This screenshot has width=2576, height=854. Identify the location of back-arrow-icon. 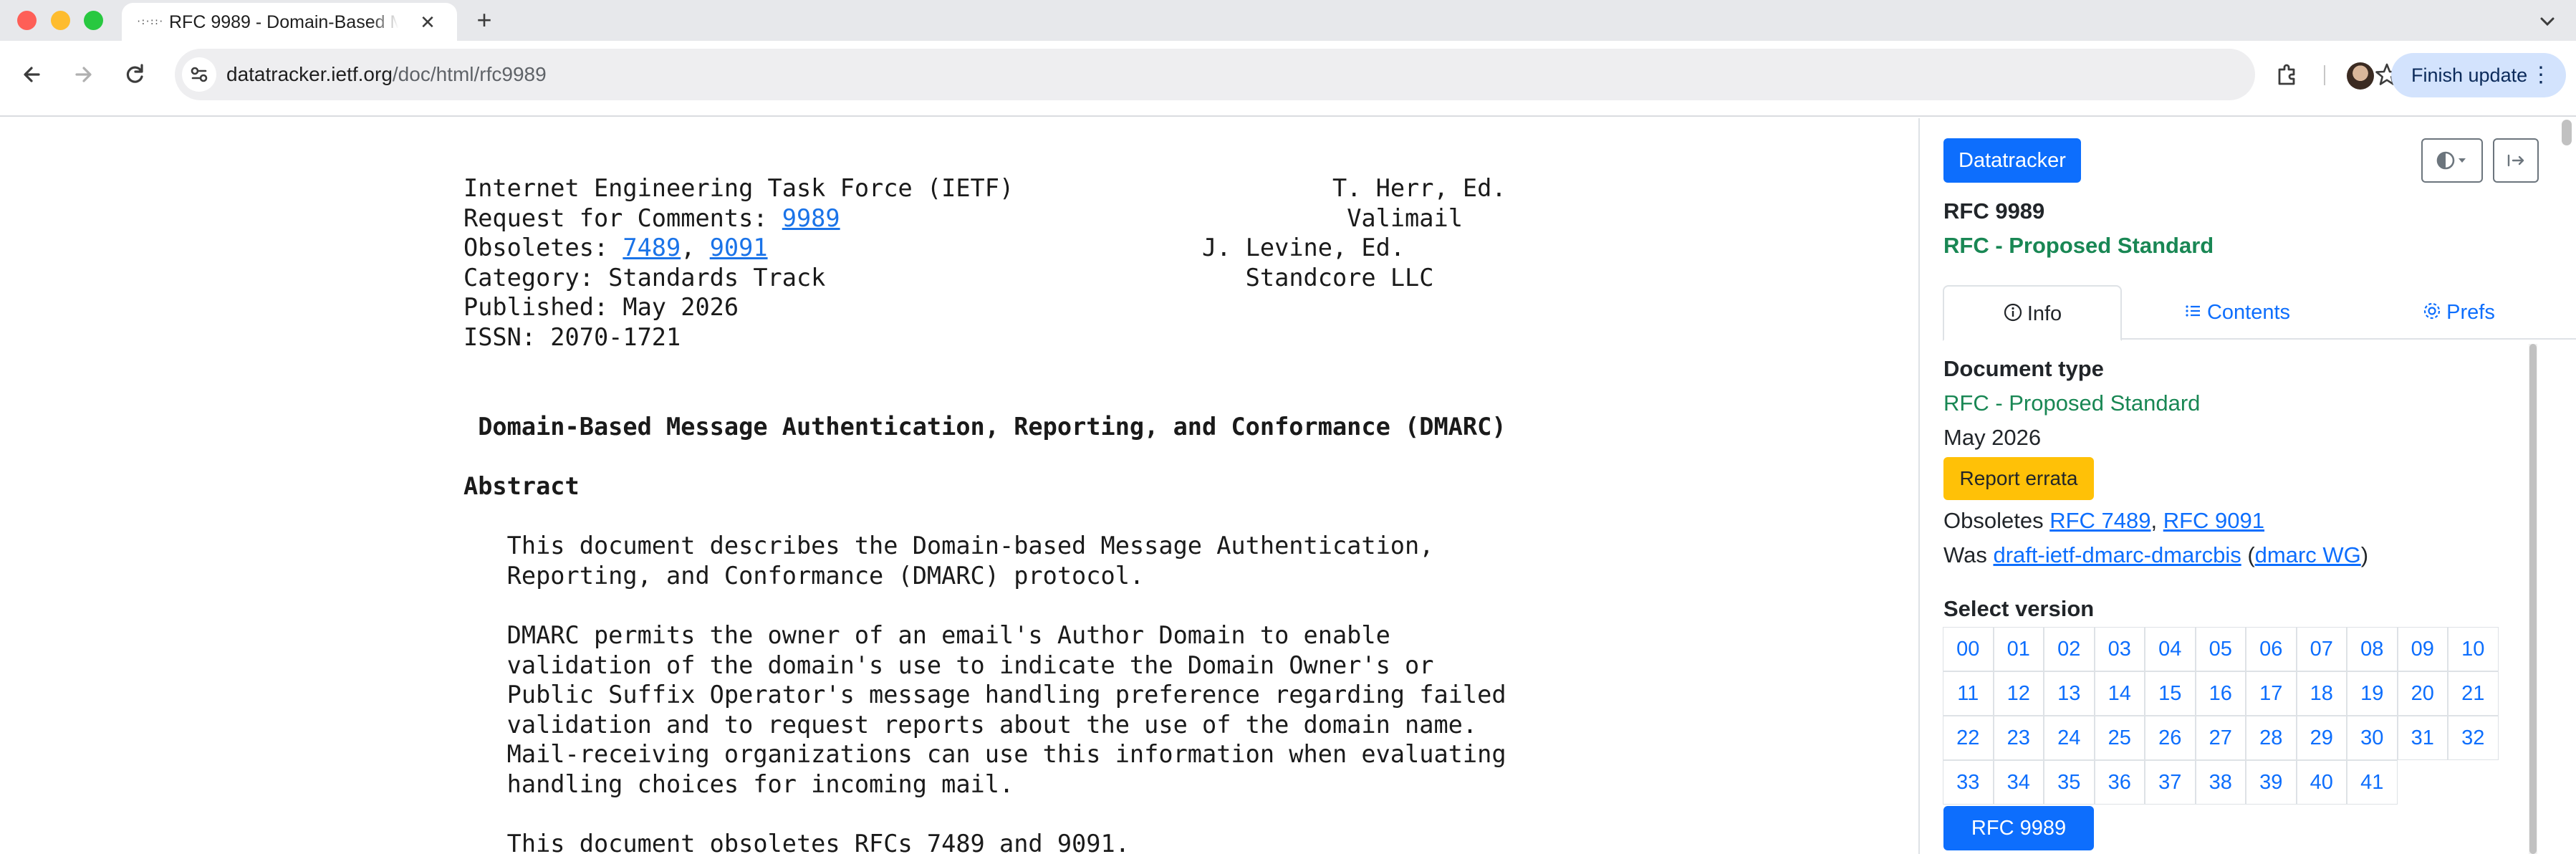
(33, 75).